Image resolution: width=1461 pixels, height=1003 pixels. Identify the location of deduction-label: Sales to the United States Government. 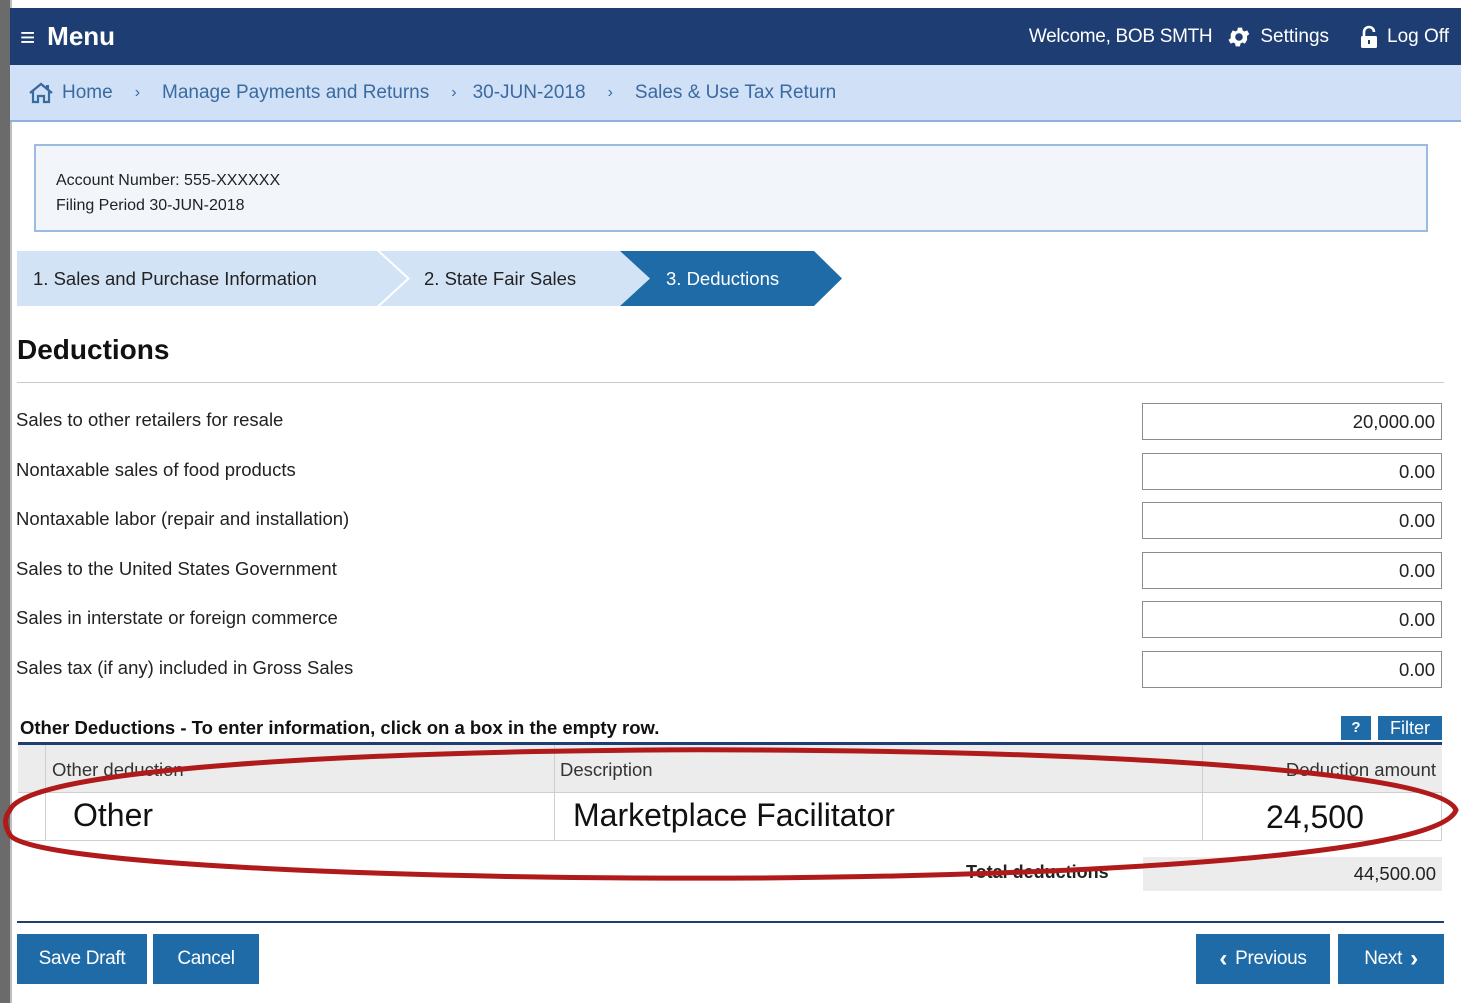
(176, 568).